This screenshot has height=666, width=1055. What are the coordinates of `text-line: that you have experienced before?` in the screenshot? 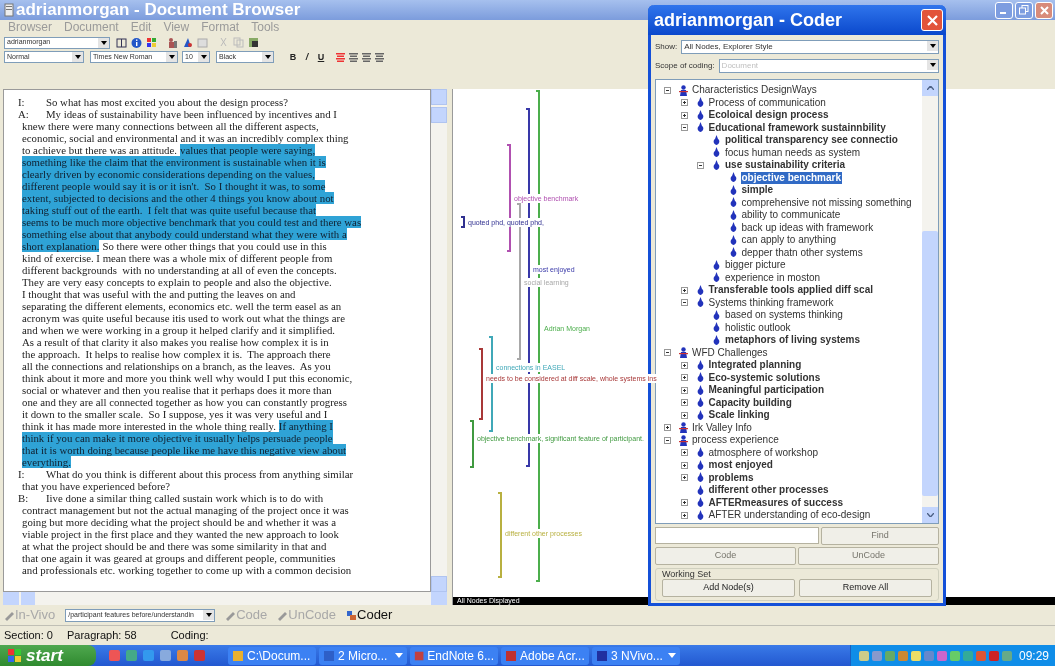 It's located at (96, 486).